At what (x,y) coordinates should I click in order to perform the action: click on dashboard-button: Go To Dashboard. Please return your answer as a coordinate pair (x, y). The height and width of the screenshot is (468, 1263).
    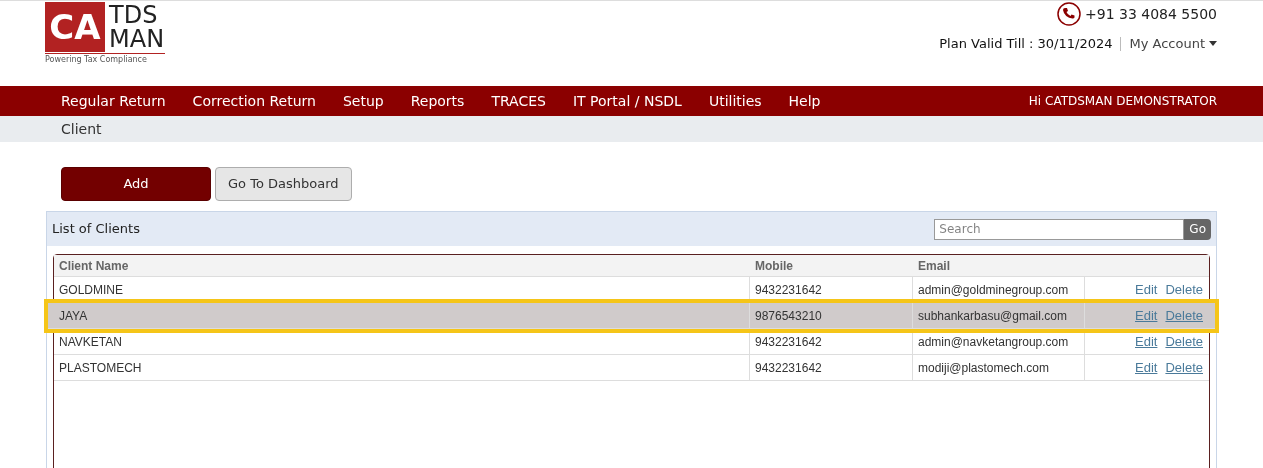
    Looking at the image, I should click on (283, 184).